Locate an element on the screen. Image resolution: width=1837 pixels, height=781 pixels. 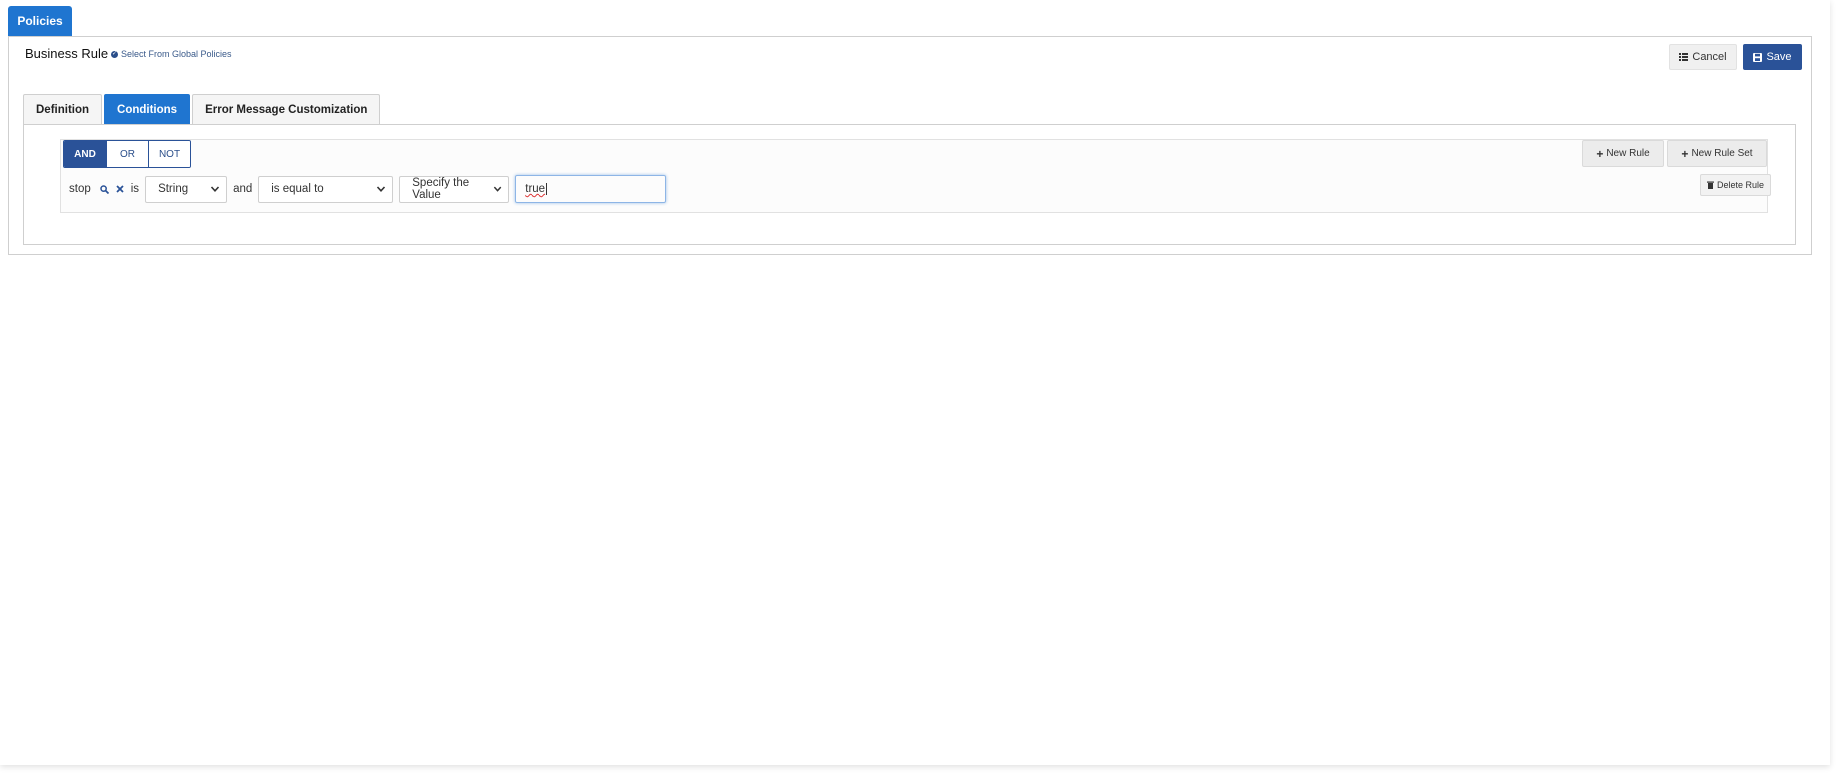
or-button: OR is located at coordinates (127, 154).